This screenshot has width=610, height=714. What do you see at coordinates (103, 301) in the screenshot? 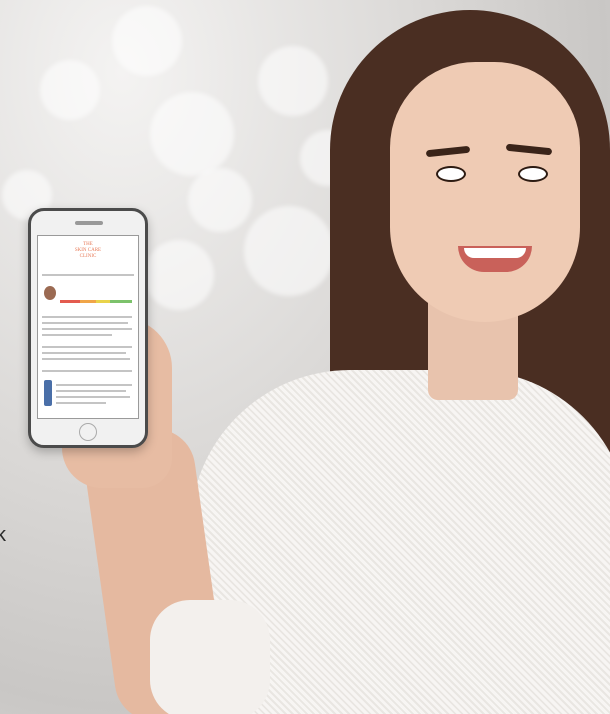
I see `score-bar-yellow` at bounding box center [103, 301].